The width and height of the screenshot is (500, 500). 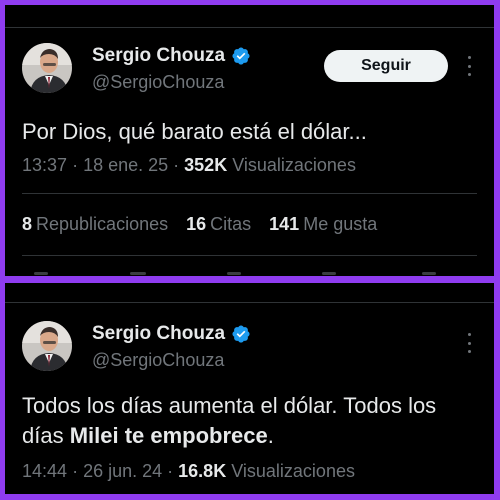 What do you see at coordinates (102, 224) in the screenshot?
I see `reposts-label: Republicaciones` at bounding box center [102, 224].